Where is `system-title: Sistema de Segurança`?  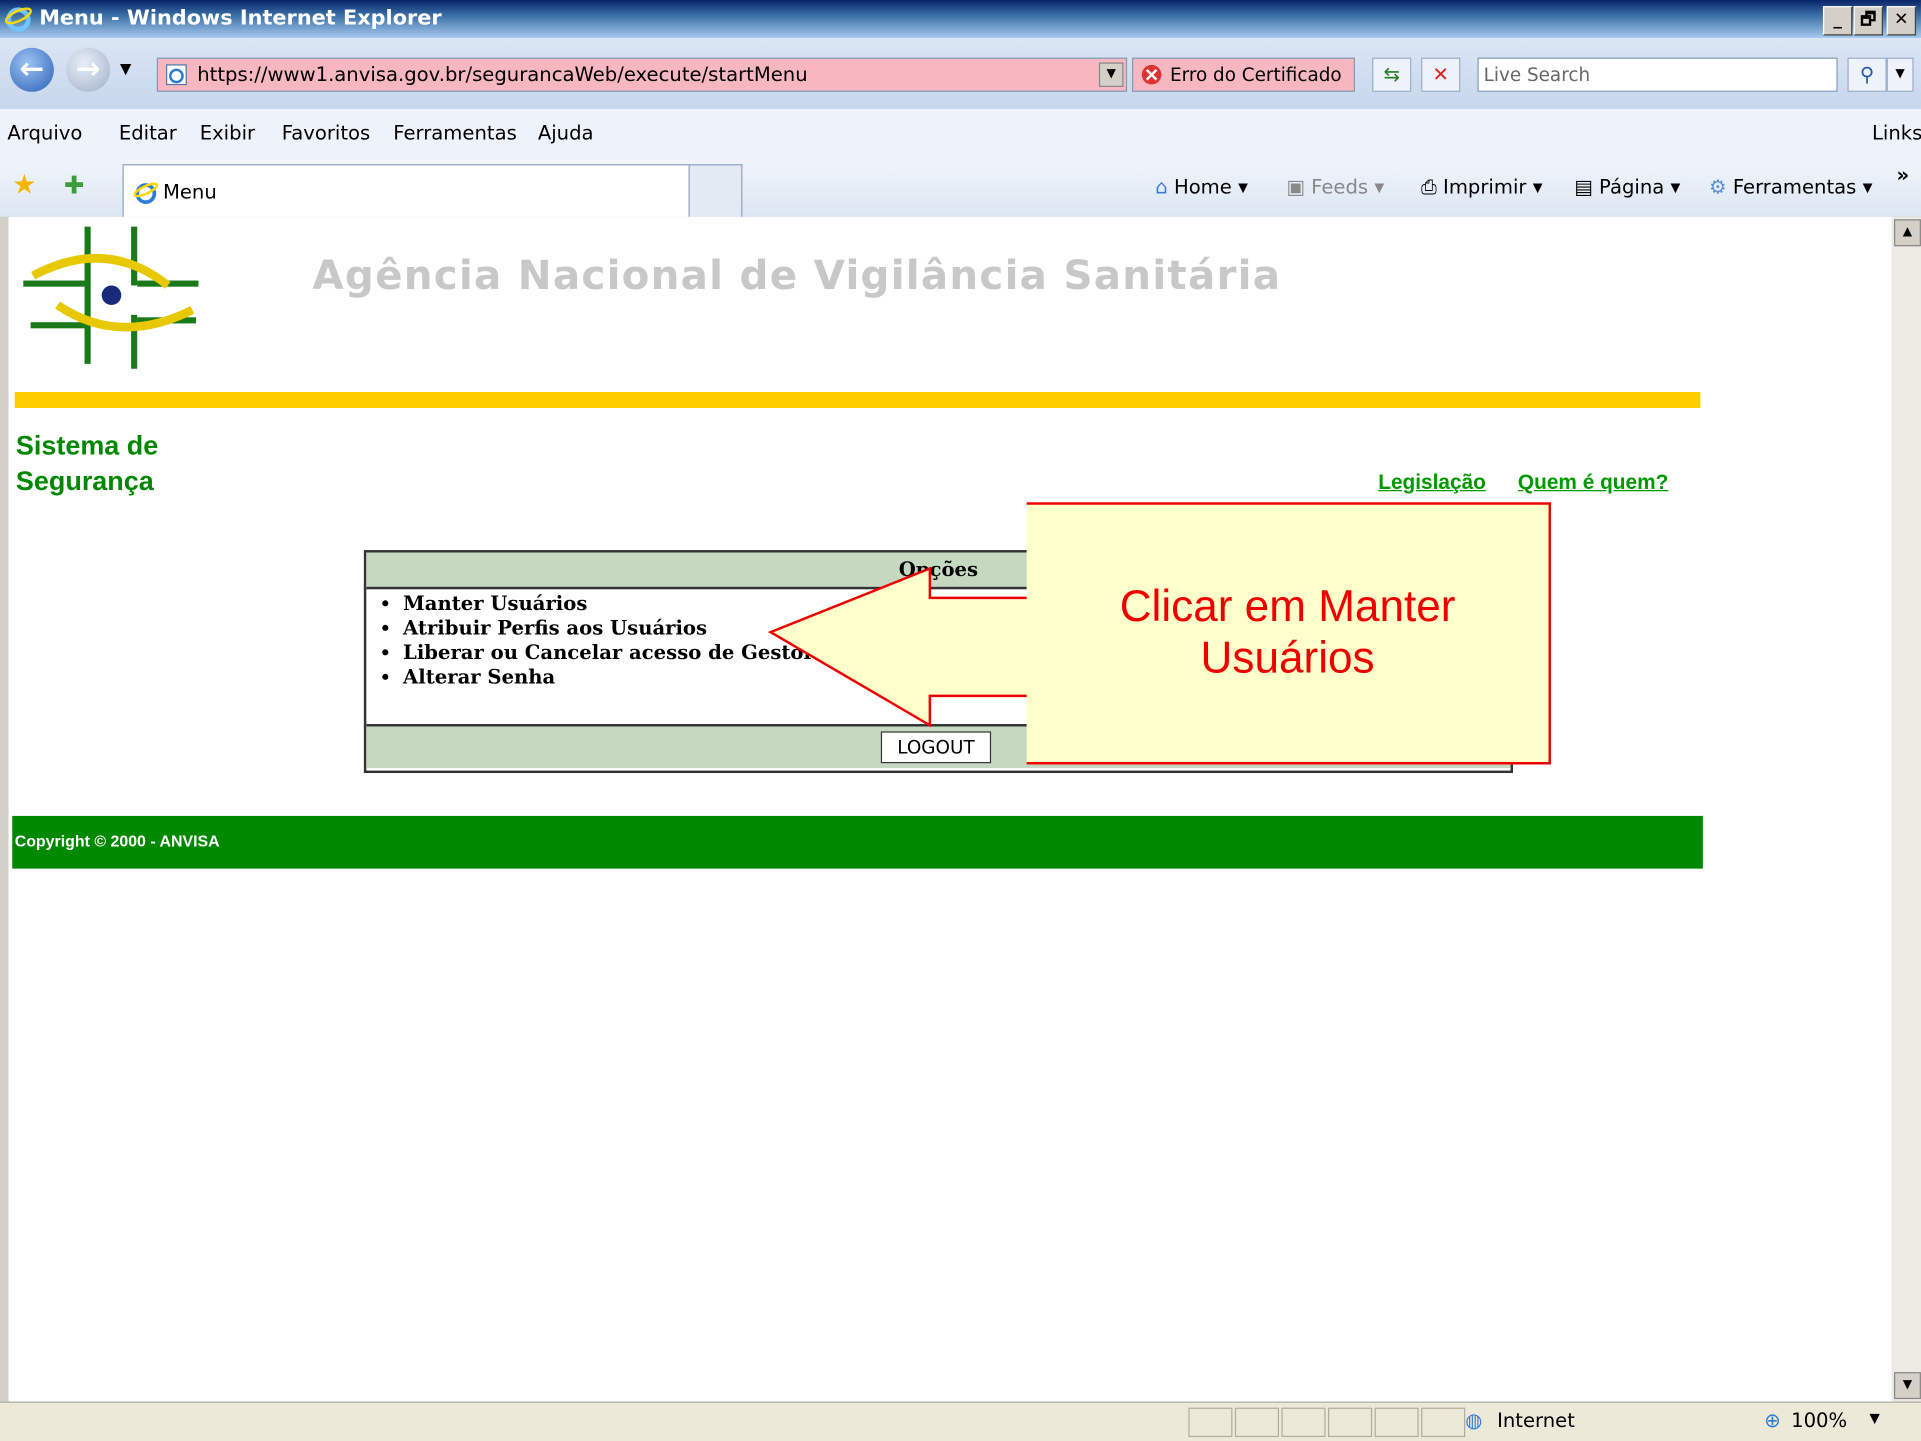 system-title: Sistema de Segurança is located at coordinates (87, 463).